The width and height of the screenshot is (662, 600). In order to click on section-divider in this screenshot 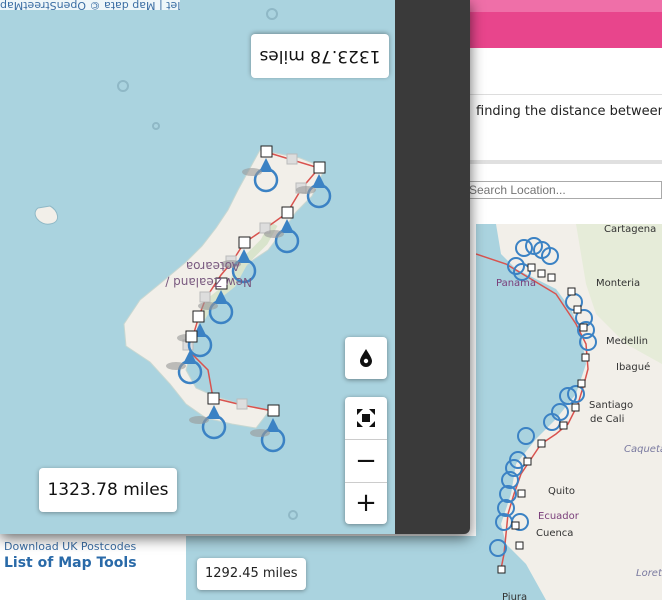, I will do `click(566, 162)`.